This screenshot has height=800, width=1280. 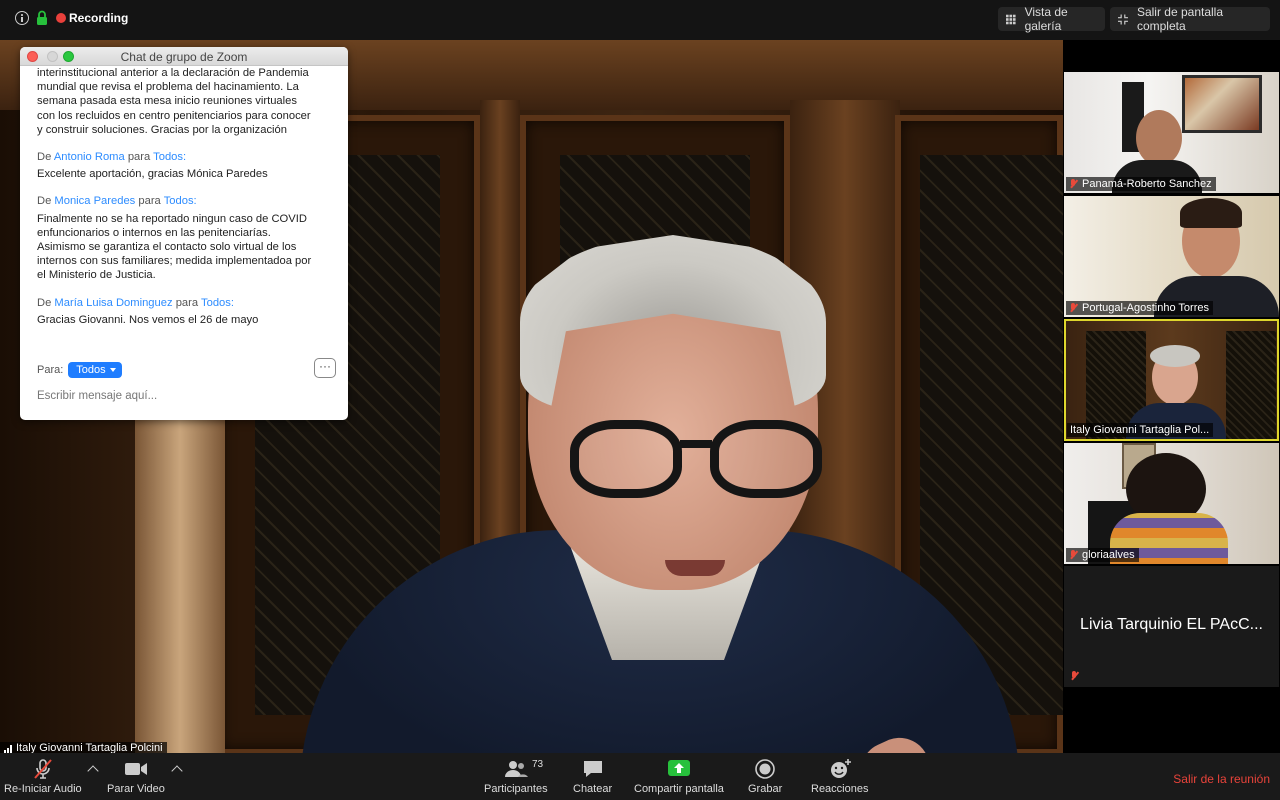 I want to click on chat-button: Chatear, so click(x=592, y=776).